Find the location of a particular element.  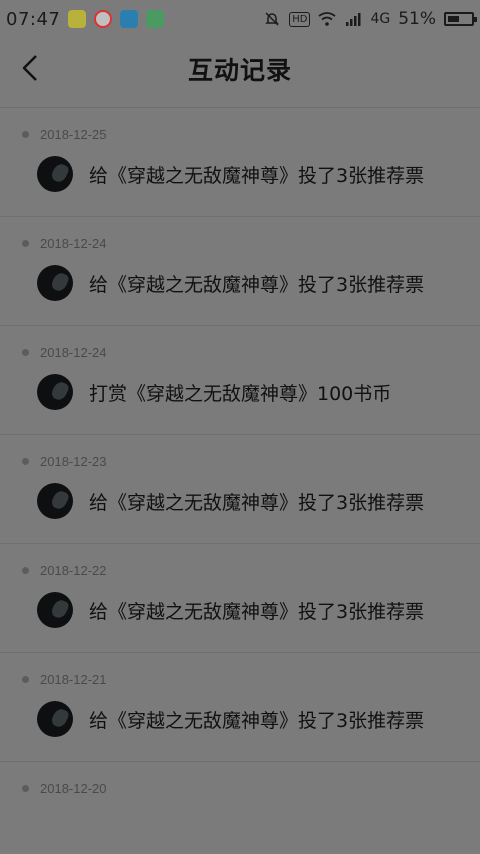

header: 互动记录 is located at coordinates (240, 69).